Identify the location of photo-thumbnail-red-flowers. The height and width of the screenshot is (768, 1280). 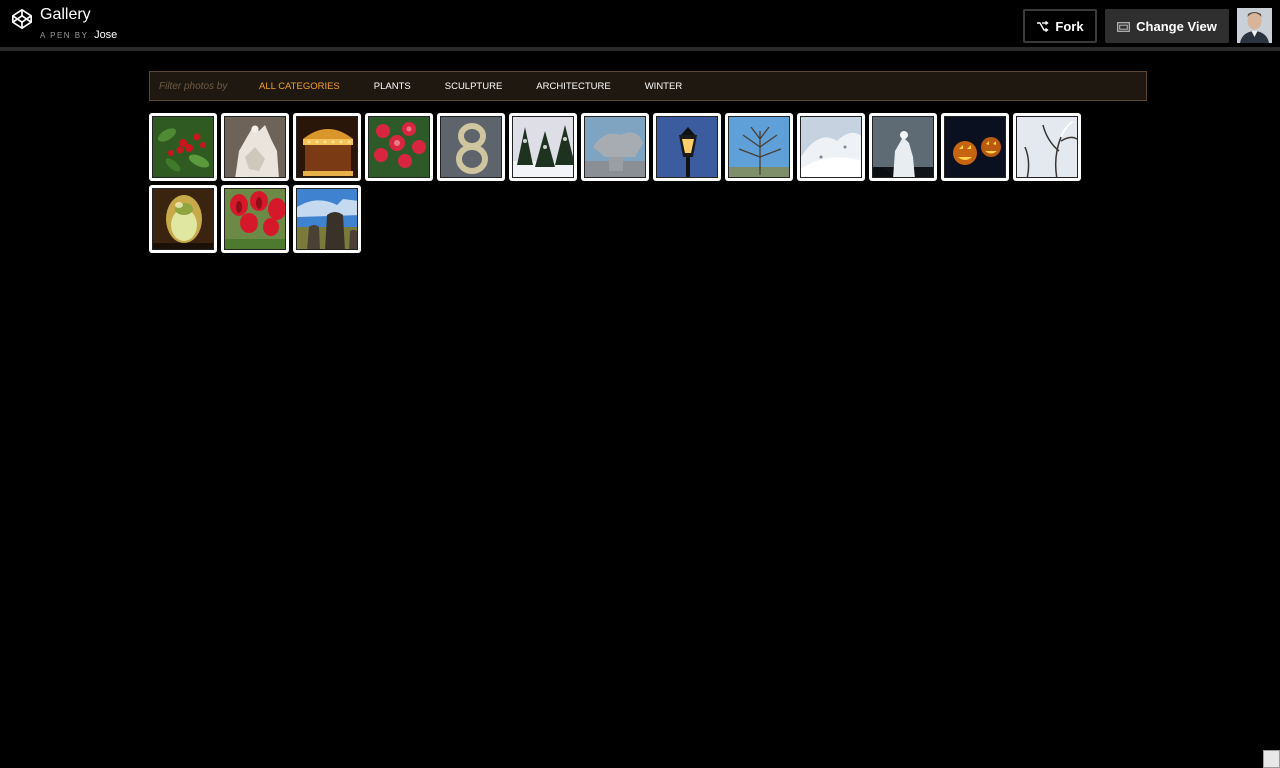
(399, 147).